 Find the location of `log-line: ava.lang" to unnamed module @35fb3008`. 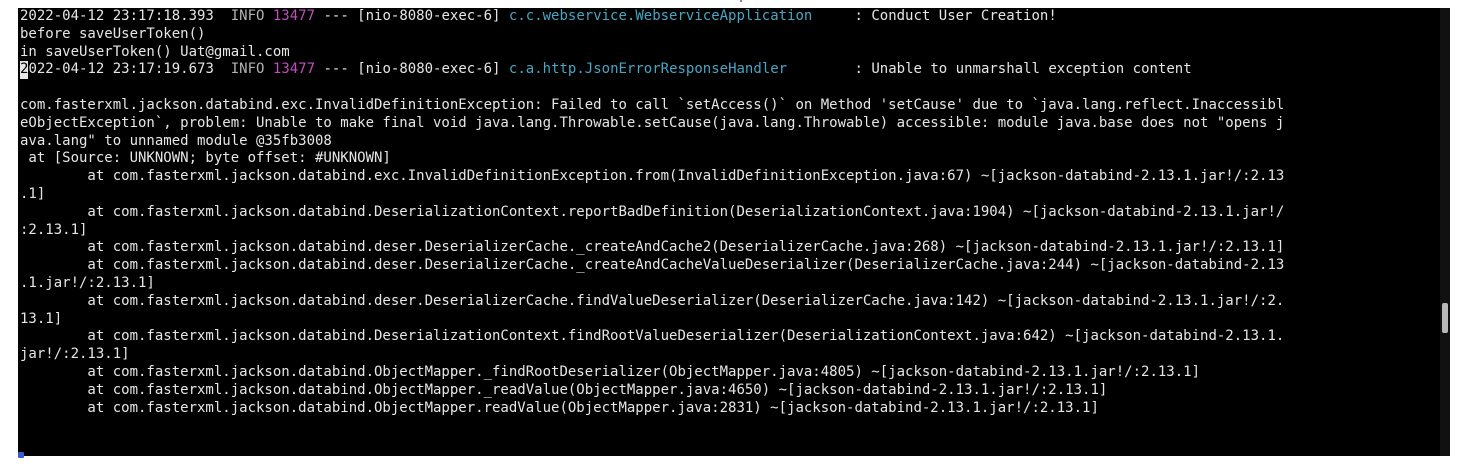

log-line: ava.lang" to unnamed module @35fb3008 is located at coordinates (652, 142).